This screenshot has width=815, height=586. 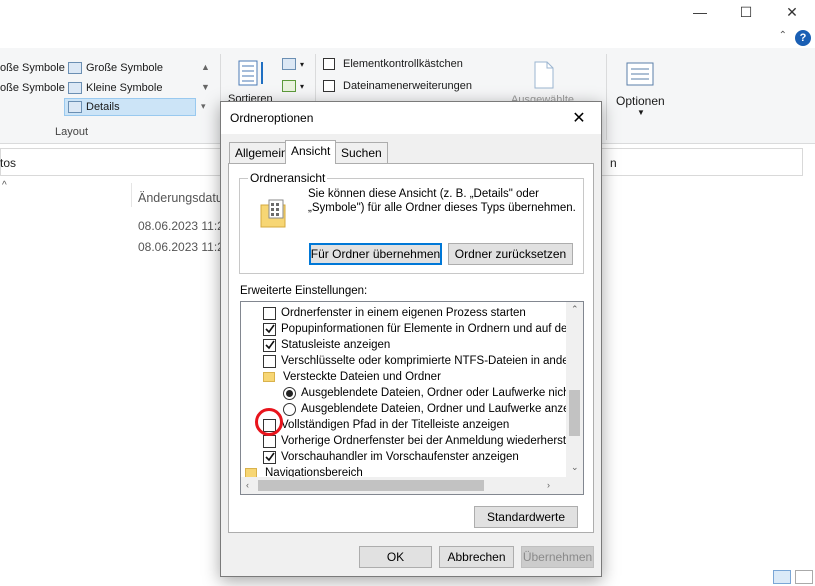 What do you see at coordinates (557, 557) in the screenshot?
I see `apply-button: Übernehmen` at bounding box center [557, 557].